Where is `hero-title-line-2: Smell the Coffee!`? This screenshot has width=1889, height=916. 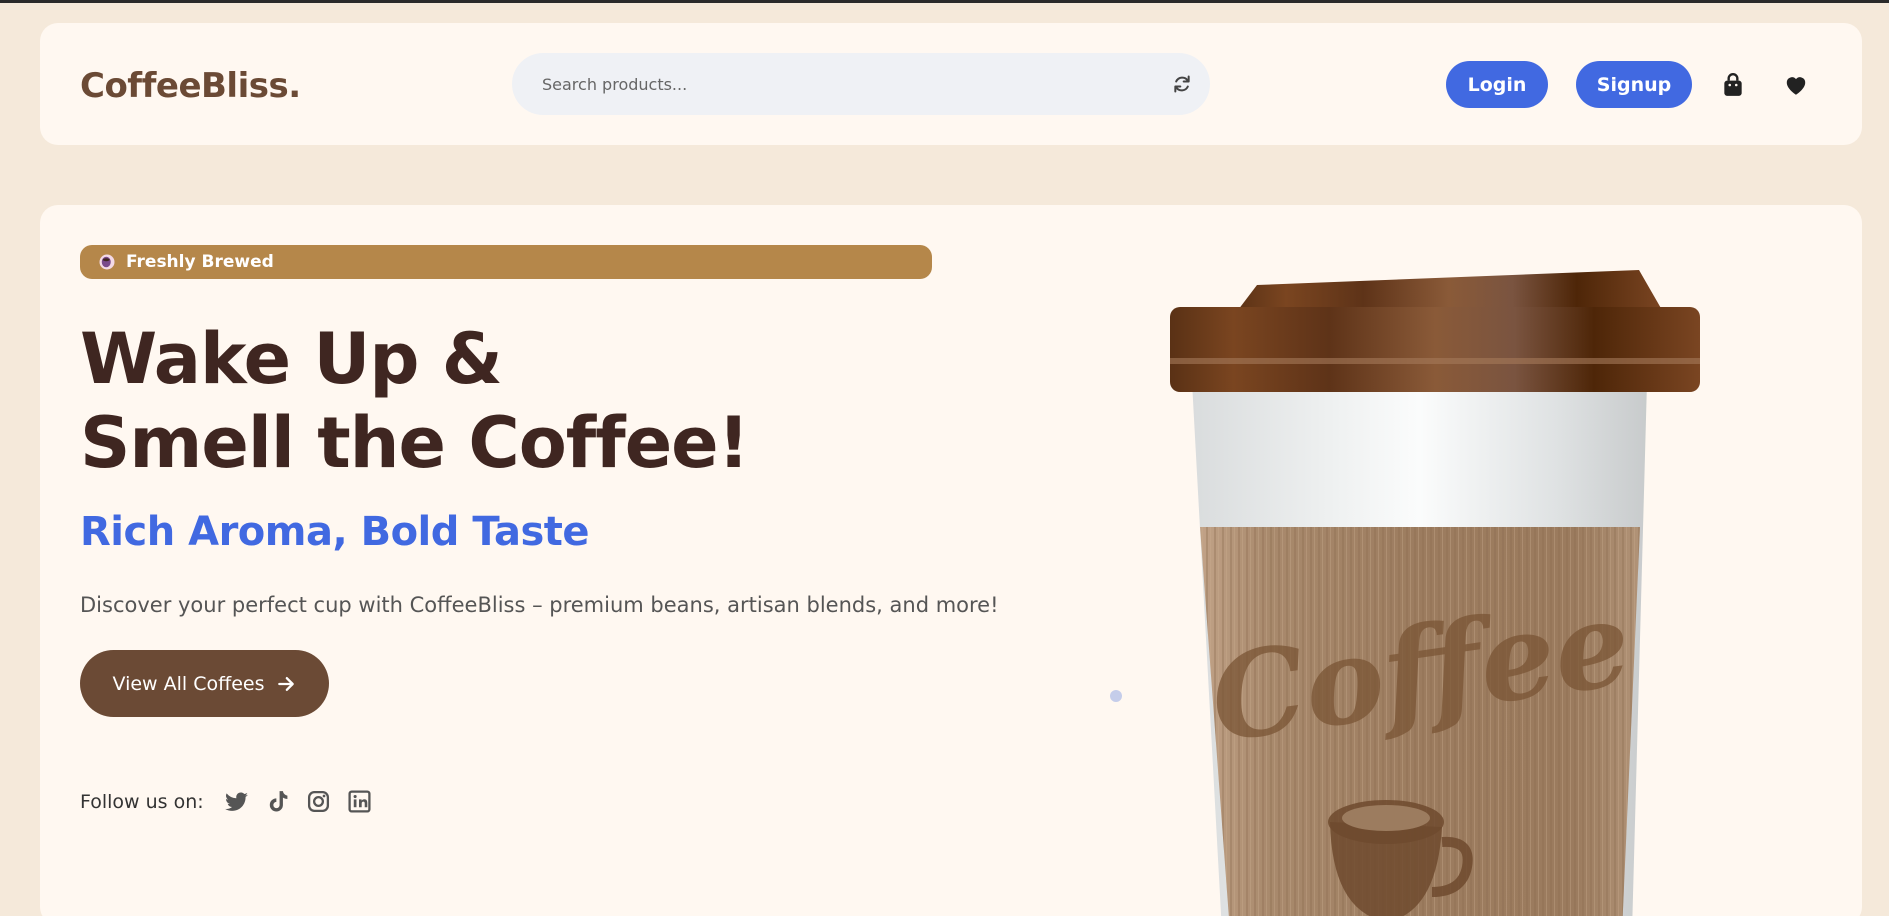 hero-title-line-2: Smell the Coffee! is located at coordinates (415, 443).